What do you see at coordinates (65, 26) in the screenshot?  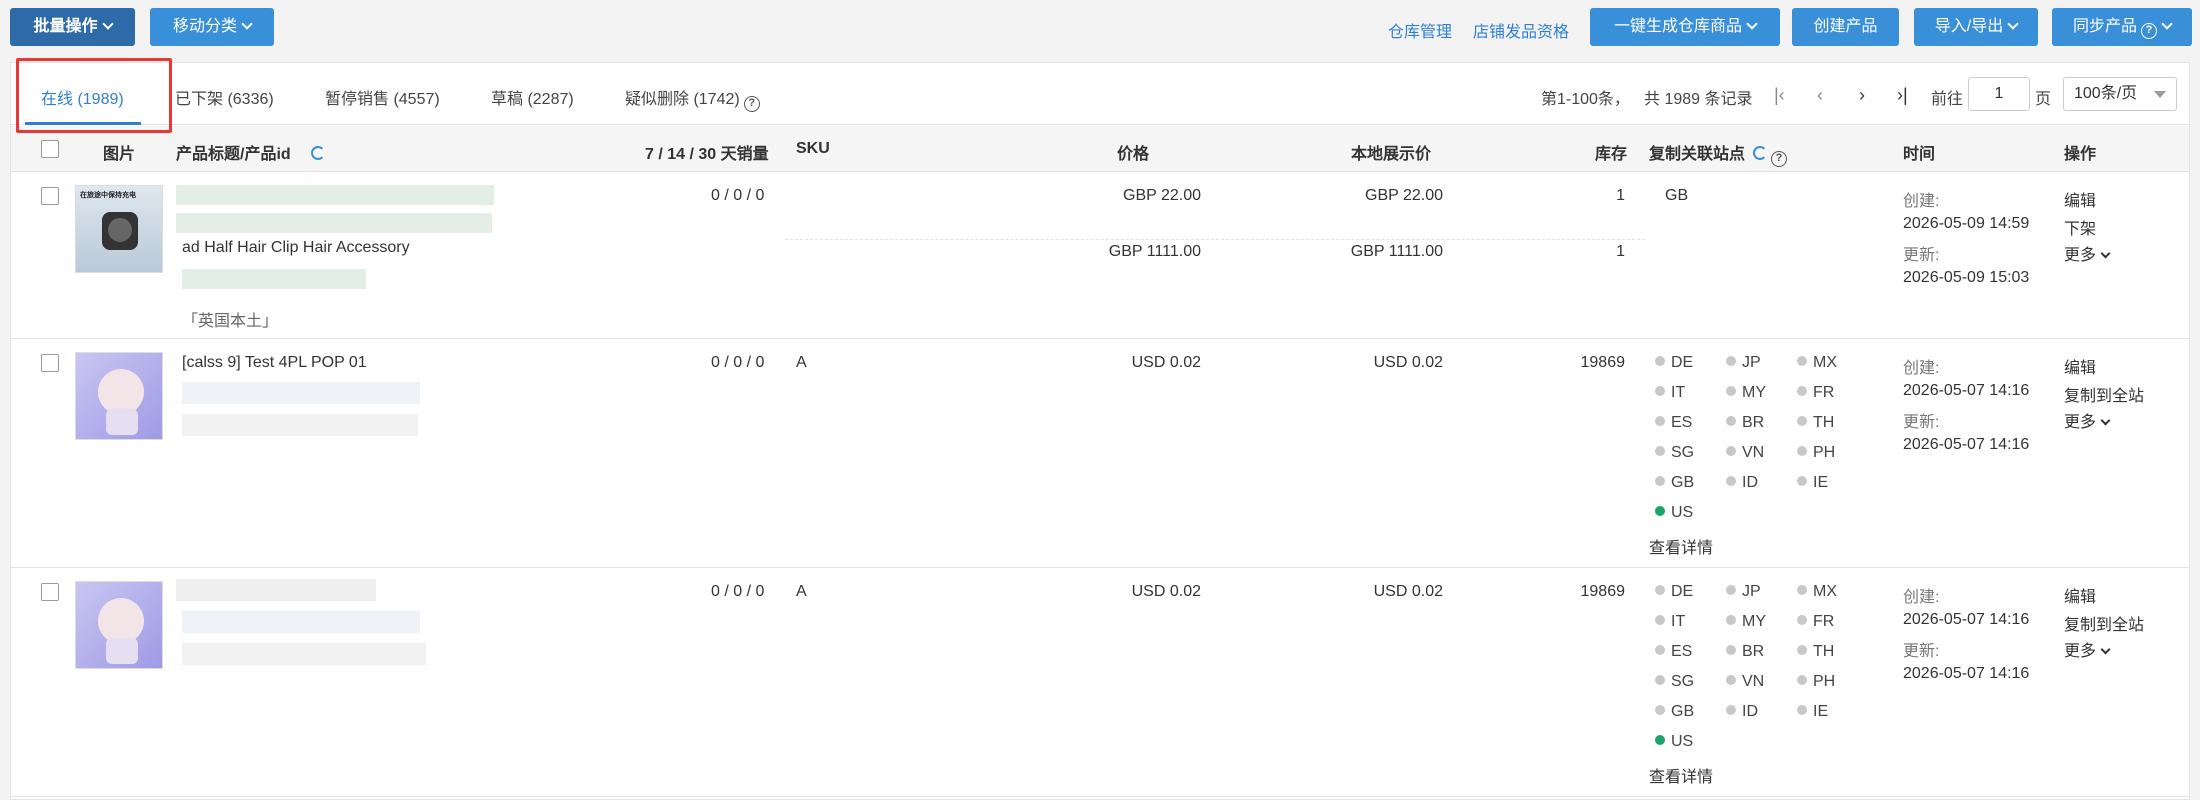 I see `bulk-actions-label: 批量操作` at bounding box center [65, 26].